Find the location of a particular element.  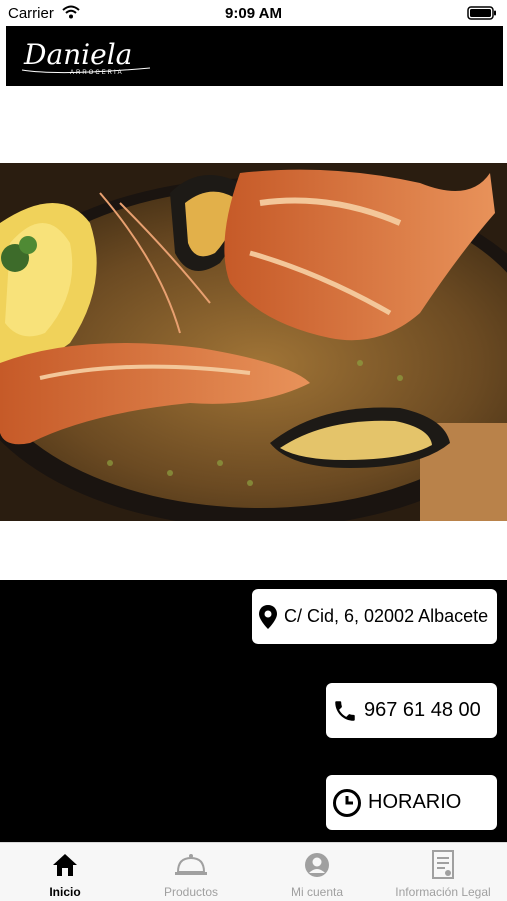

battery-icon is located at coordinates (482, 15).